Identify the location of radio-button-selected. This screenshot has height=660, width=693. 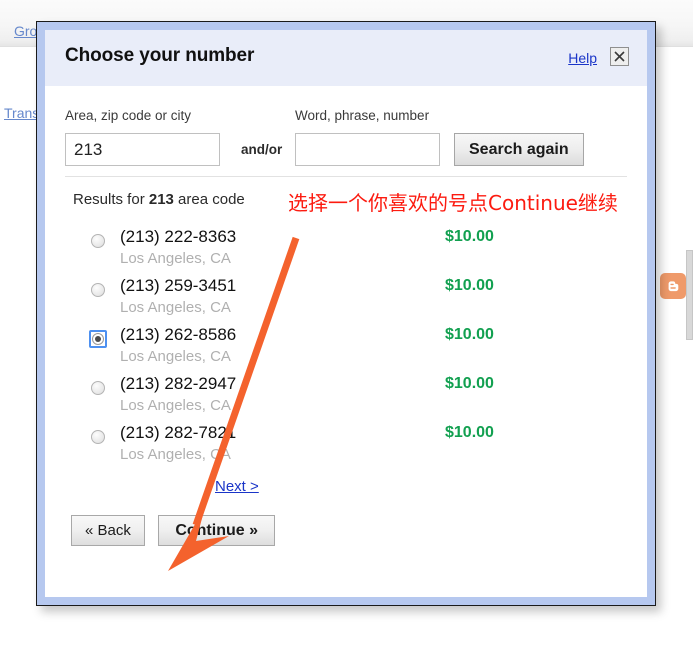
(98, 339).